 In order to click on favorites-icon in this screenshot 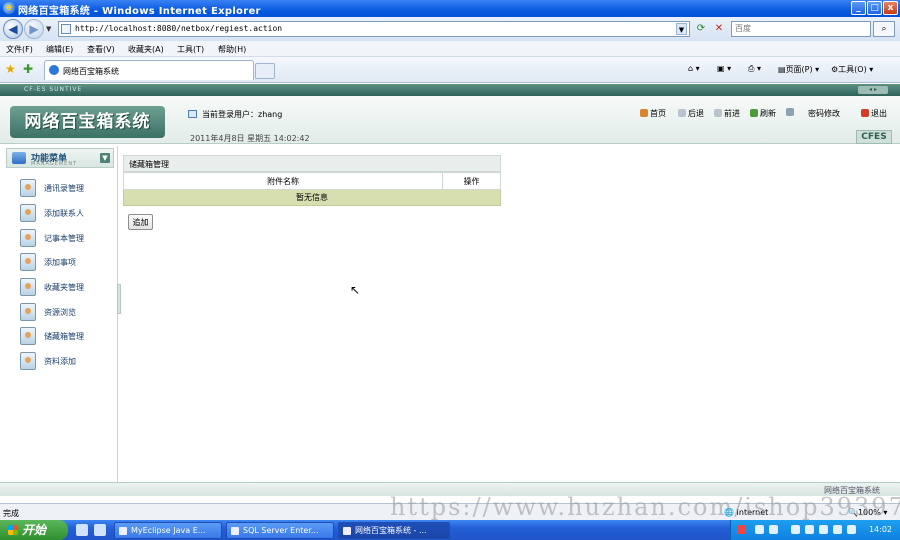, I will do `click(28, 287)`.